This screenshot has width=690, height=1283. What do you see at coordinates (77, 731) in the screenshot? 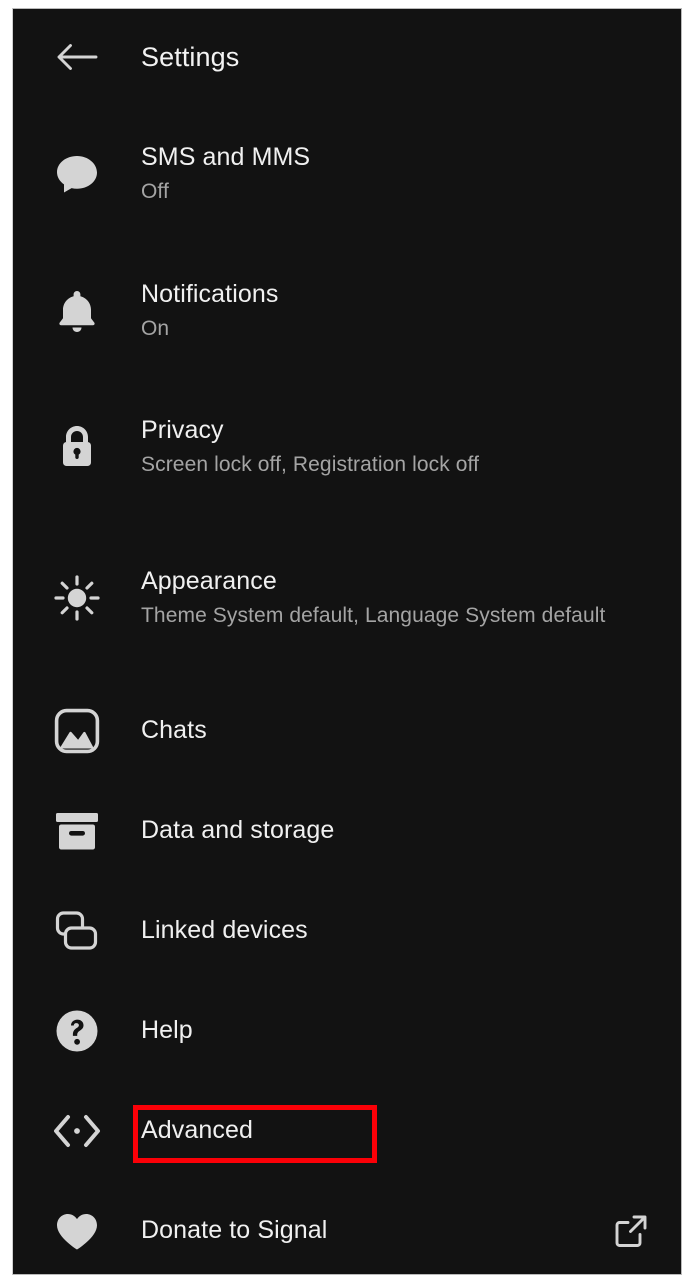
I see `image-icon` at bounding box center [77, 731].